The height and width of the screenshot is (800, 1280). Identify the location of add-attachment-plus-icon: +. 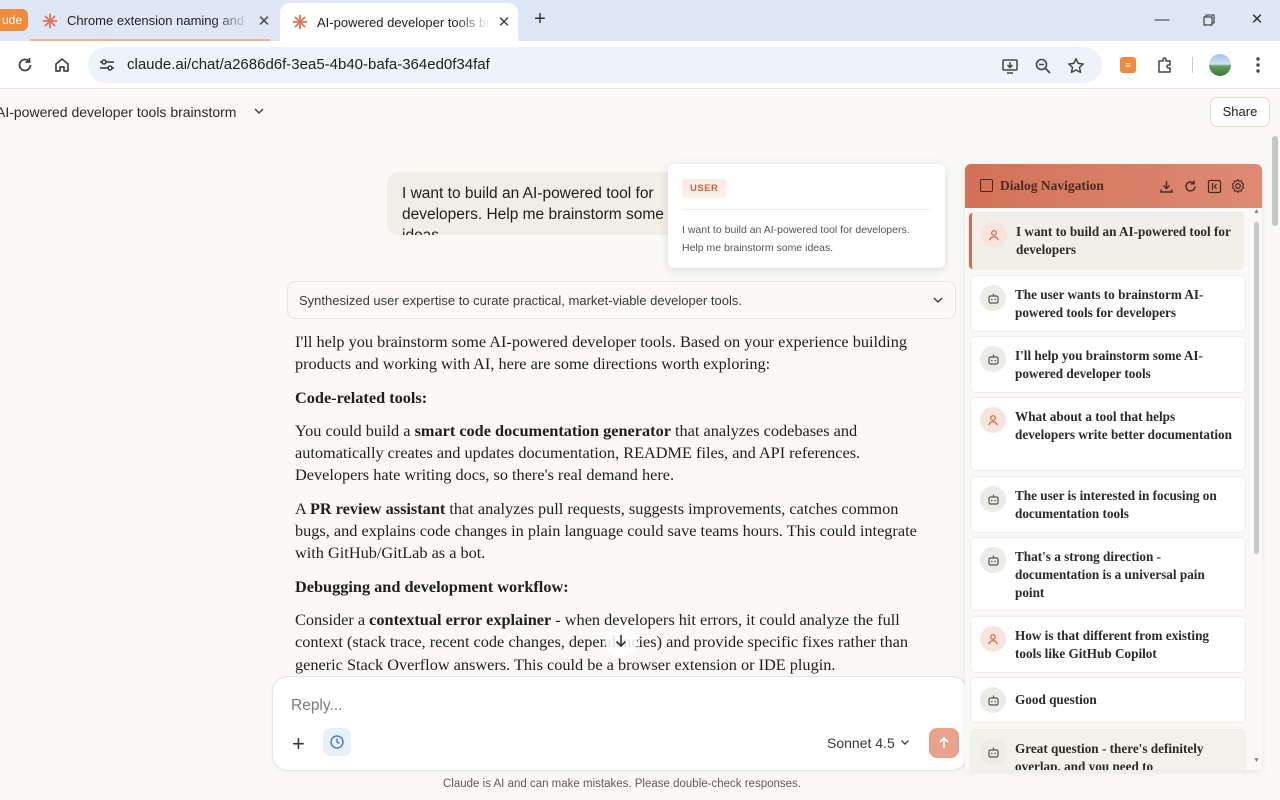
(298, 744).